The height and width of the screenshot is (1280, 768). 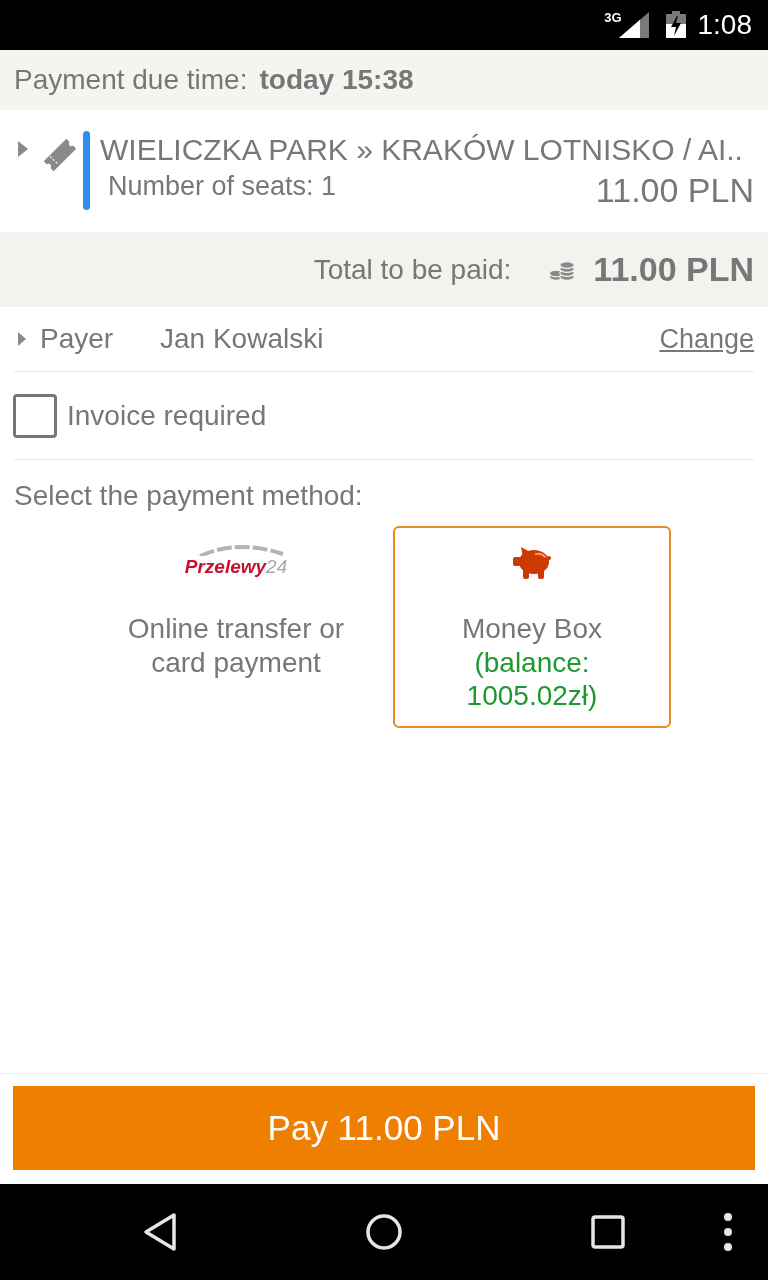 I want to click on payment-option-card: Przelewy24 Online transfer or card payment, so click(x=236, y=627).